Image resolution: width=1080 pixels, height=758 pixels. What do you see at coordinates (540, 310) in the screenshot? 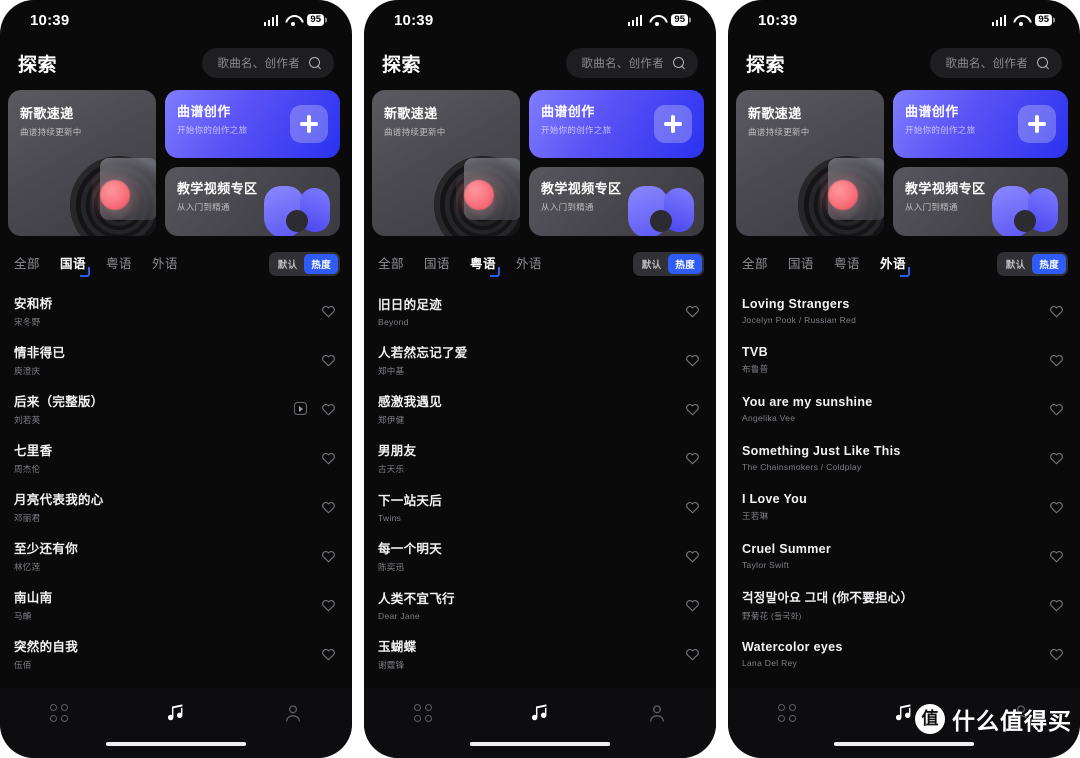
I see `song-row: 旧日的足迹 Beyond` at bounding box center [540, 310].